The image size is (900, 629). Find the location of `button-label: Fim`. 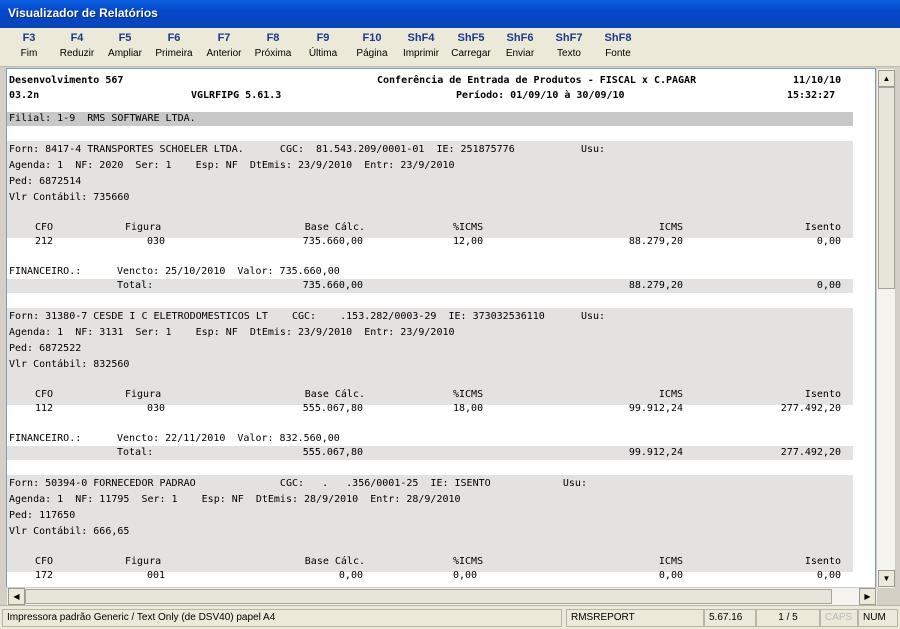

button-label: Fim is located at coordinates (29, 53).